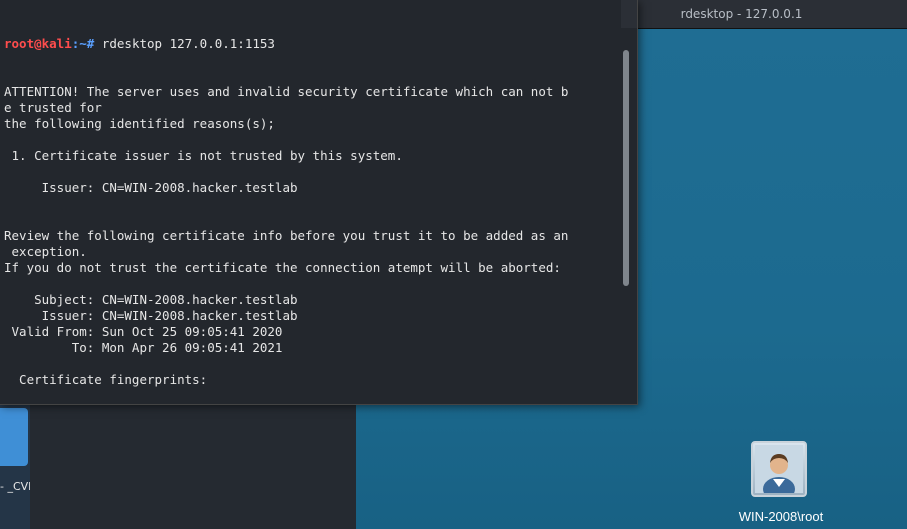 This screenshot has width=907, height=529. What do you see at coordinates (143, 347) in the screenshot?
I see `terminal-line: To: Mon Apr 26 09:05:41 2021` at bounding box center [143, 347].